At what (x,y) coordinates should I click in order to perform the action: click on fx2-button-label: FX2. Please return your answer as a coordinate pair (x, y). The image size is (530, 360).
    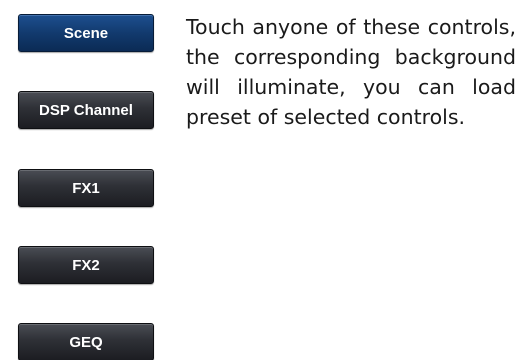
    Looking at the image, I should click on (86, 265).